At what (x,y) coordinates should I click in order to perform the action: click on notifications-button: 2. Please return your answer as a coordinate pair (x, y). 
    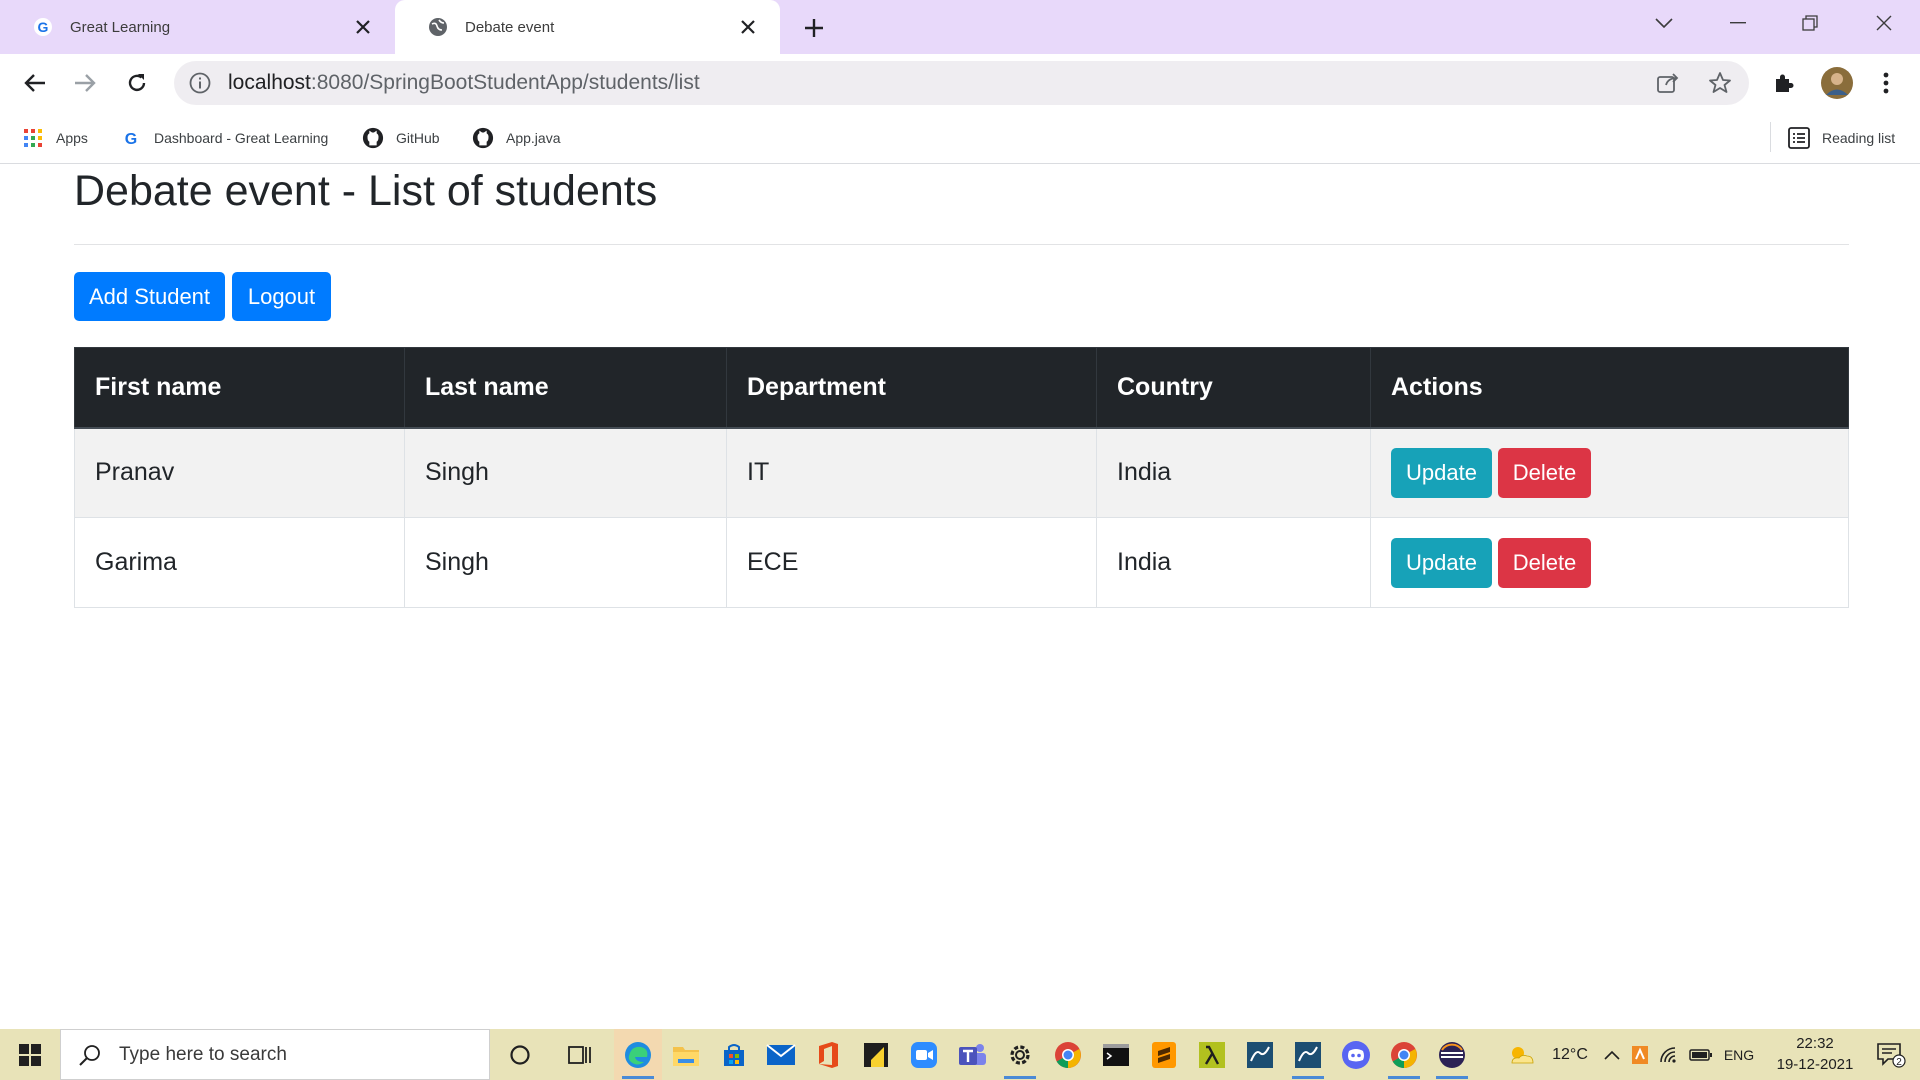
    Looking at the image, I should click on (1891, 1054).